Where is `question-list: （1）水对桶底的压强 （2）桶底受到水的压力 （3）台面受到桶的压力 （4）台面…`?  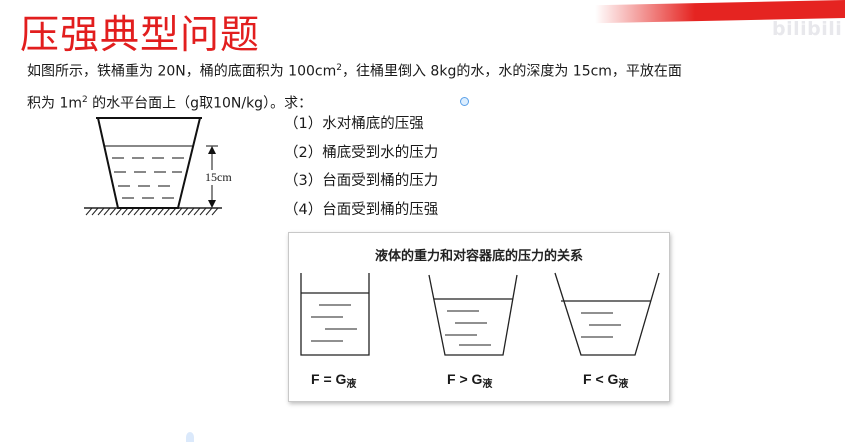
question-list: （1）水对桶底的压强 （2）桶底受到水的压力 （3）台面受到桶的压力 （4）台面… is located at coordinates (361, 167).